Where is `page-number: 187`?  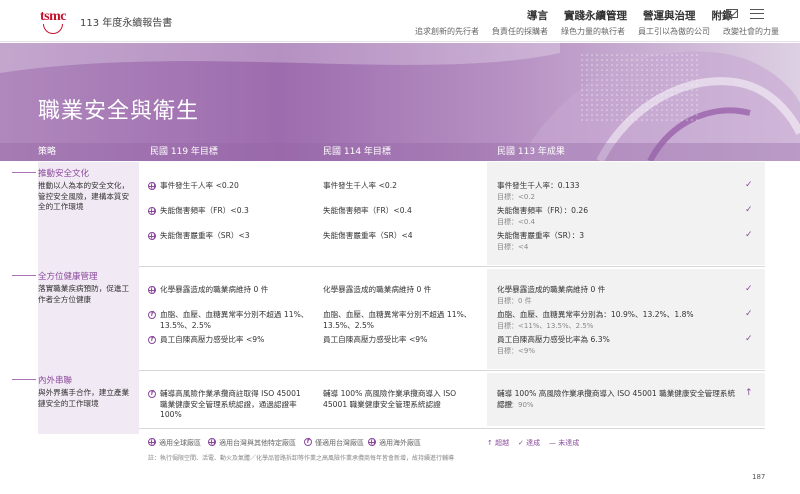 page-number: 187 is located at coordinates (759, 477).